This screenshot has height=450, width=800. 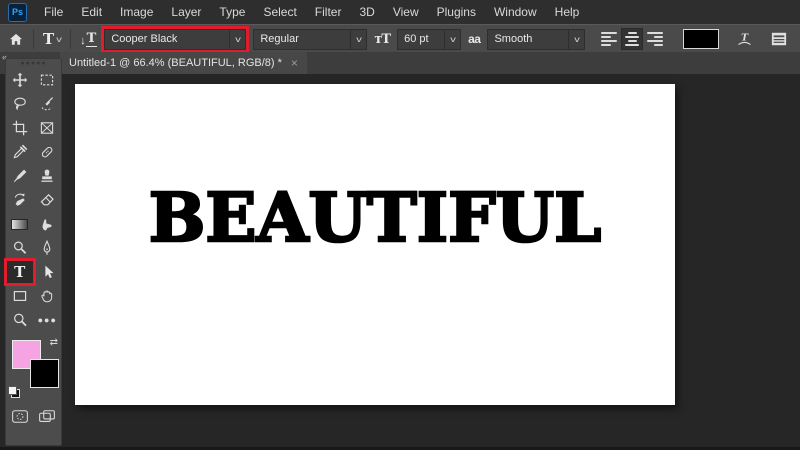 I want to click on menu-plugins: Plugins, so click(x=456, y=12).